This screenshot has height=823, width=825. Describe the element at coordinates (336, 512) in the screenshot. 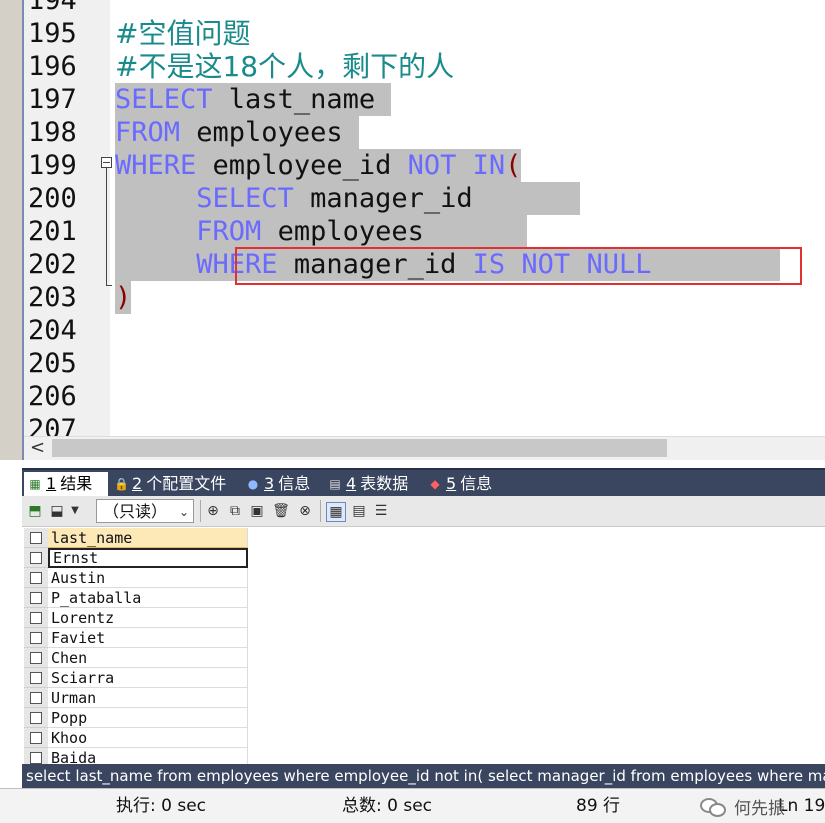

I see `grid-view-icon: ▦` at that location.